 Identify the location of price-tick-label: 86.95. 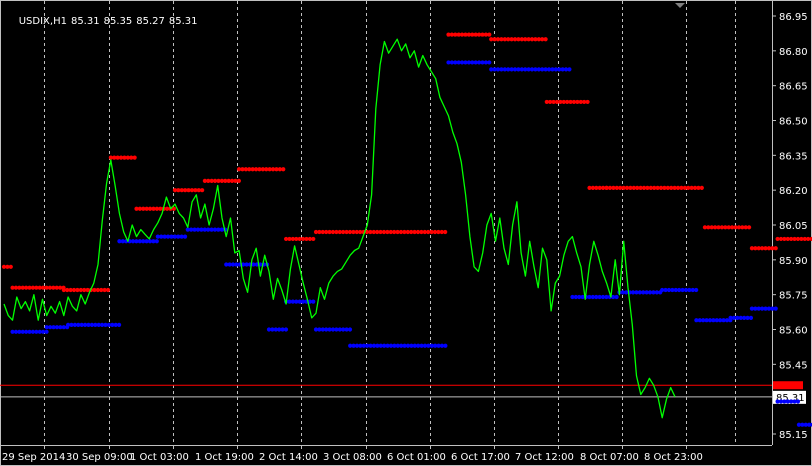
(793, 17).